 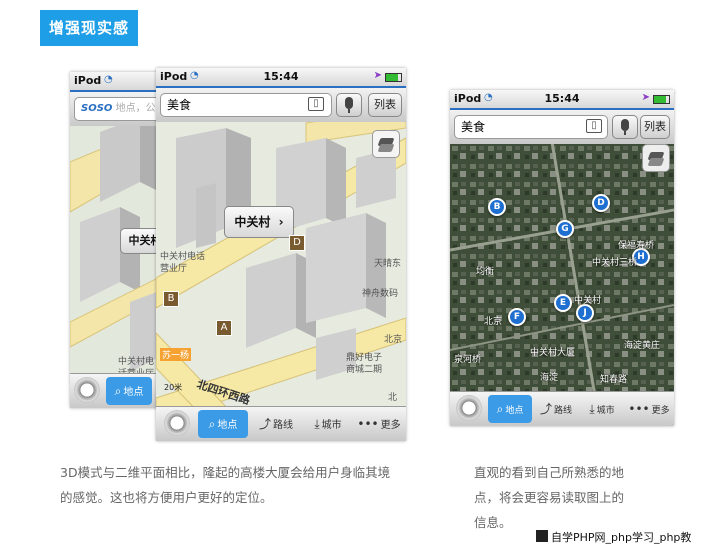 What do you see at coordinates (380, 294) in the screenshot?
I see `map-label: 神舟数码` at bounding box center [380, 294].